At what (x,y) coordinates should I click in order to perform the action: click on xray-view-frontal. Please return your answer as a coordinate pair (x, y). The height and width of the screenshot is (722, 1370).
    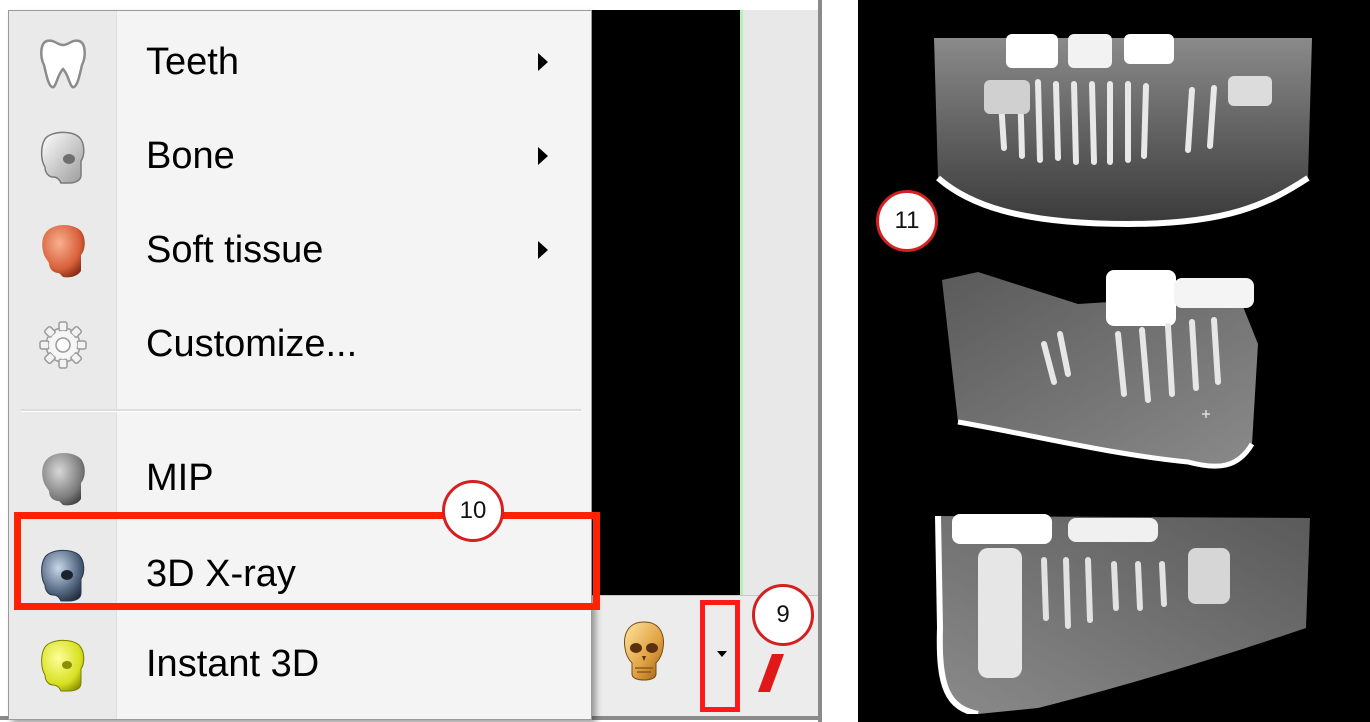
    Looking at the image, I should click on (1123, 131).